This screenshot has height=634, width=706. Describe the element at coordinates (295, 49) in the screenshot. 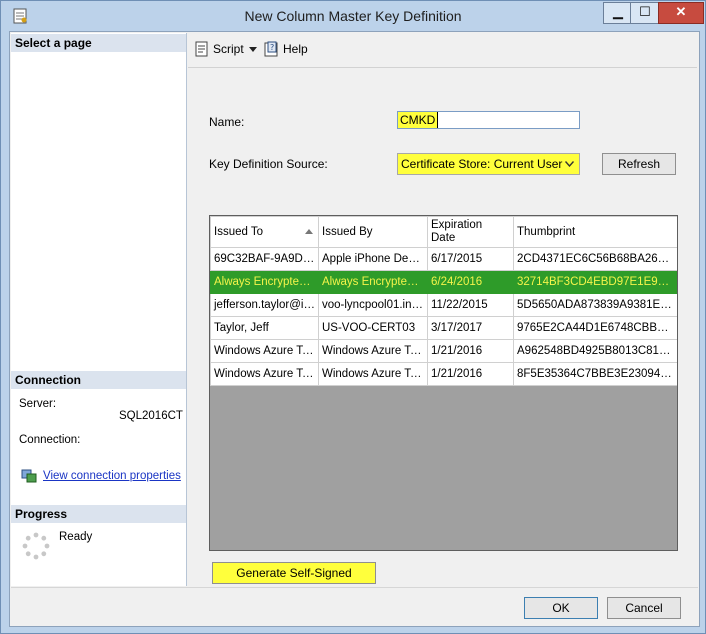

I see `help-button: Help` at that location.